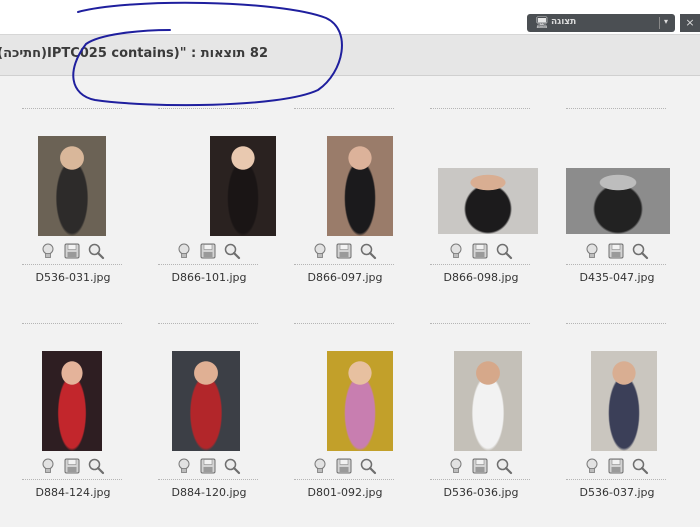 The height and width of the screenshot is (527, 700). I want to click on thumbnail-tile: D435-047.jpg, so click(632, 200).